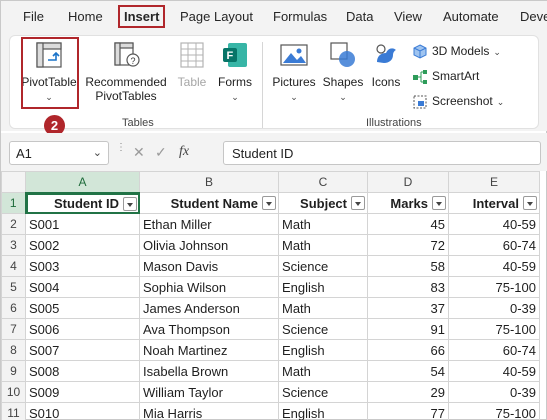 The width and height of the screenshot is (547, 420). I want to click on cell-student-id: S002, so click(82, 245).